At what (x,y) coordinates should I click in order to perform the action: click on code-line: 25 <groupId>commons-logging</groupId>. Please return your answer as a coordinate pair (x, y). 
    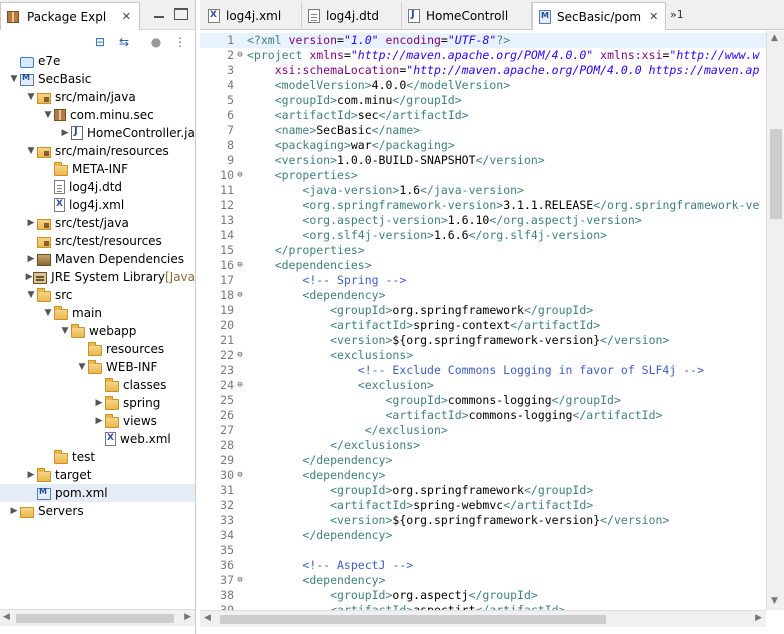
    Looking at the image, I should click on (483, 400).